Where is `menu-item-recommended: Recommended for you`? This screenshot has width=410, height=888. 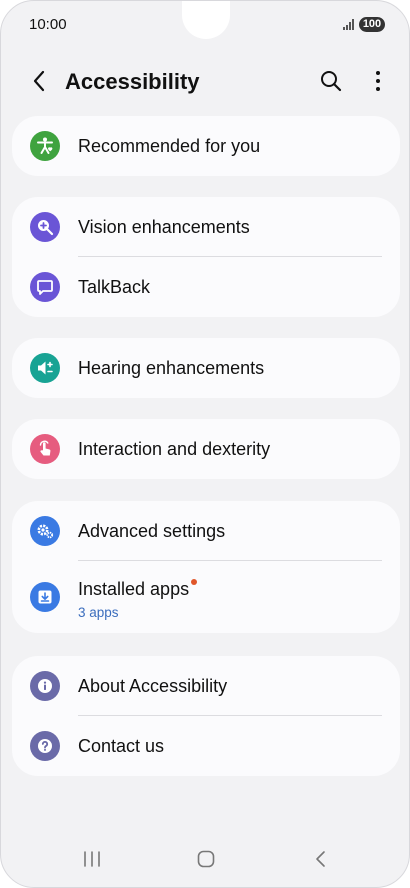
menu-item-recommended: Recommended for you is located at coordinates (206, 146).